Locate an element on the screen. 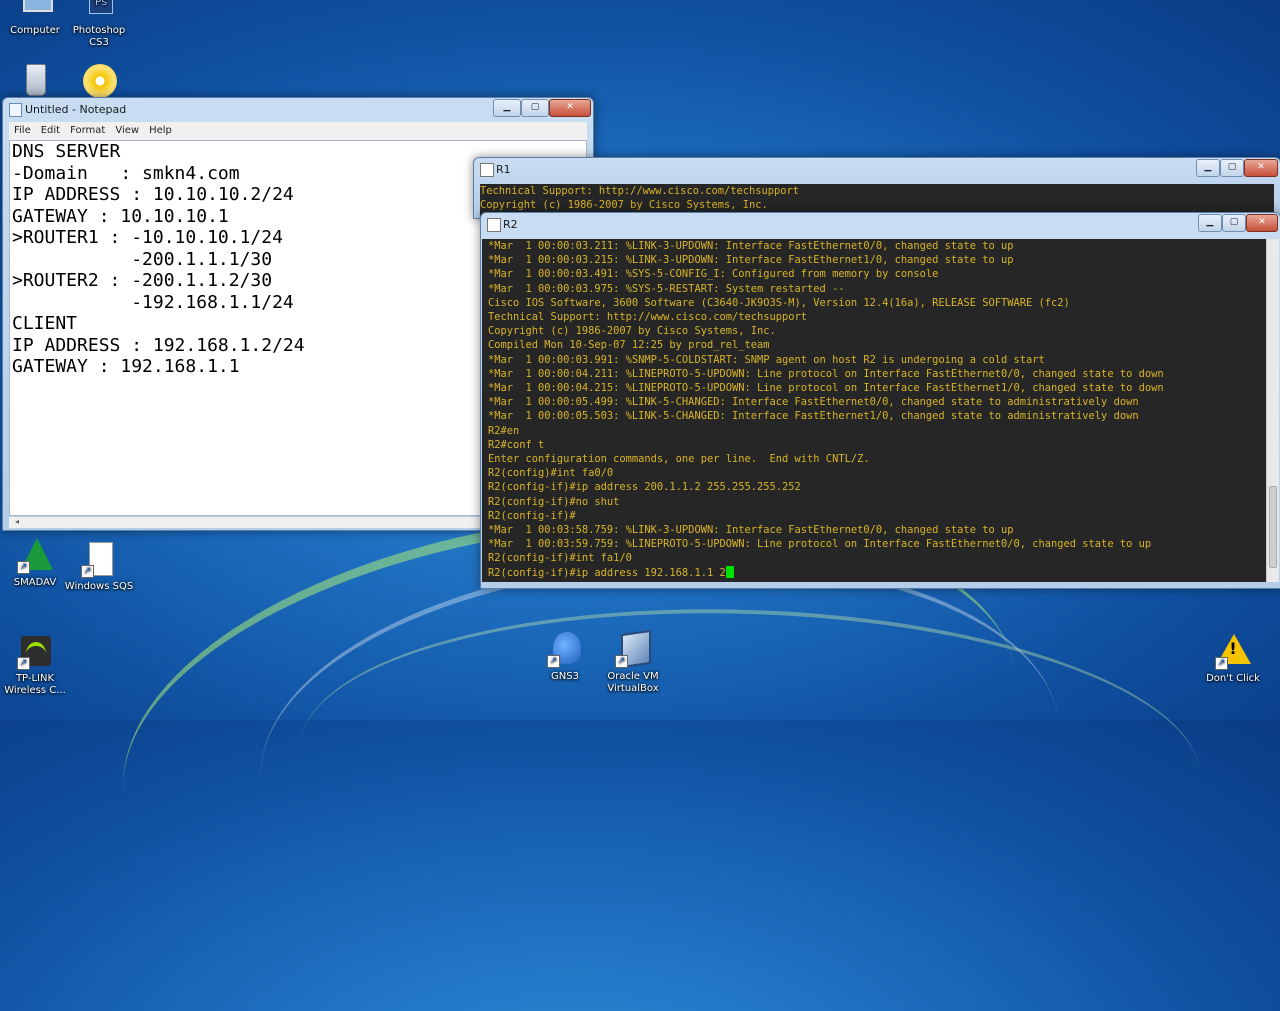  desktop-icon-dvd is located at coordinates (99, 81).